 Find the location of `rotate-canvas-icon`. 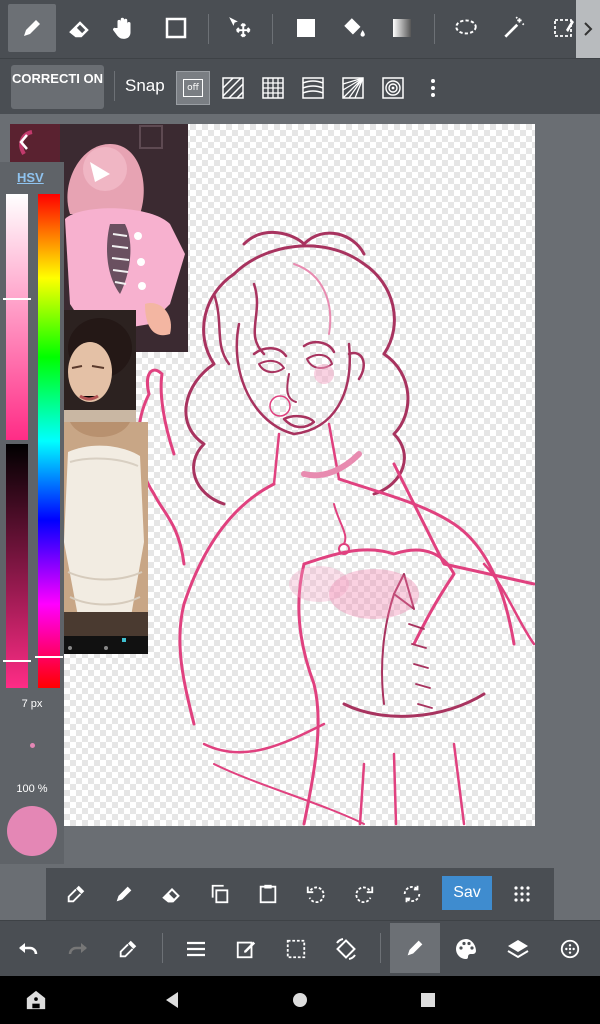

rotate-canvas-icon is located at coordinates (346, 949).